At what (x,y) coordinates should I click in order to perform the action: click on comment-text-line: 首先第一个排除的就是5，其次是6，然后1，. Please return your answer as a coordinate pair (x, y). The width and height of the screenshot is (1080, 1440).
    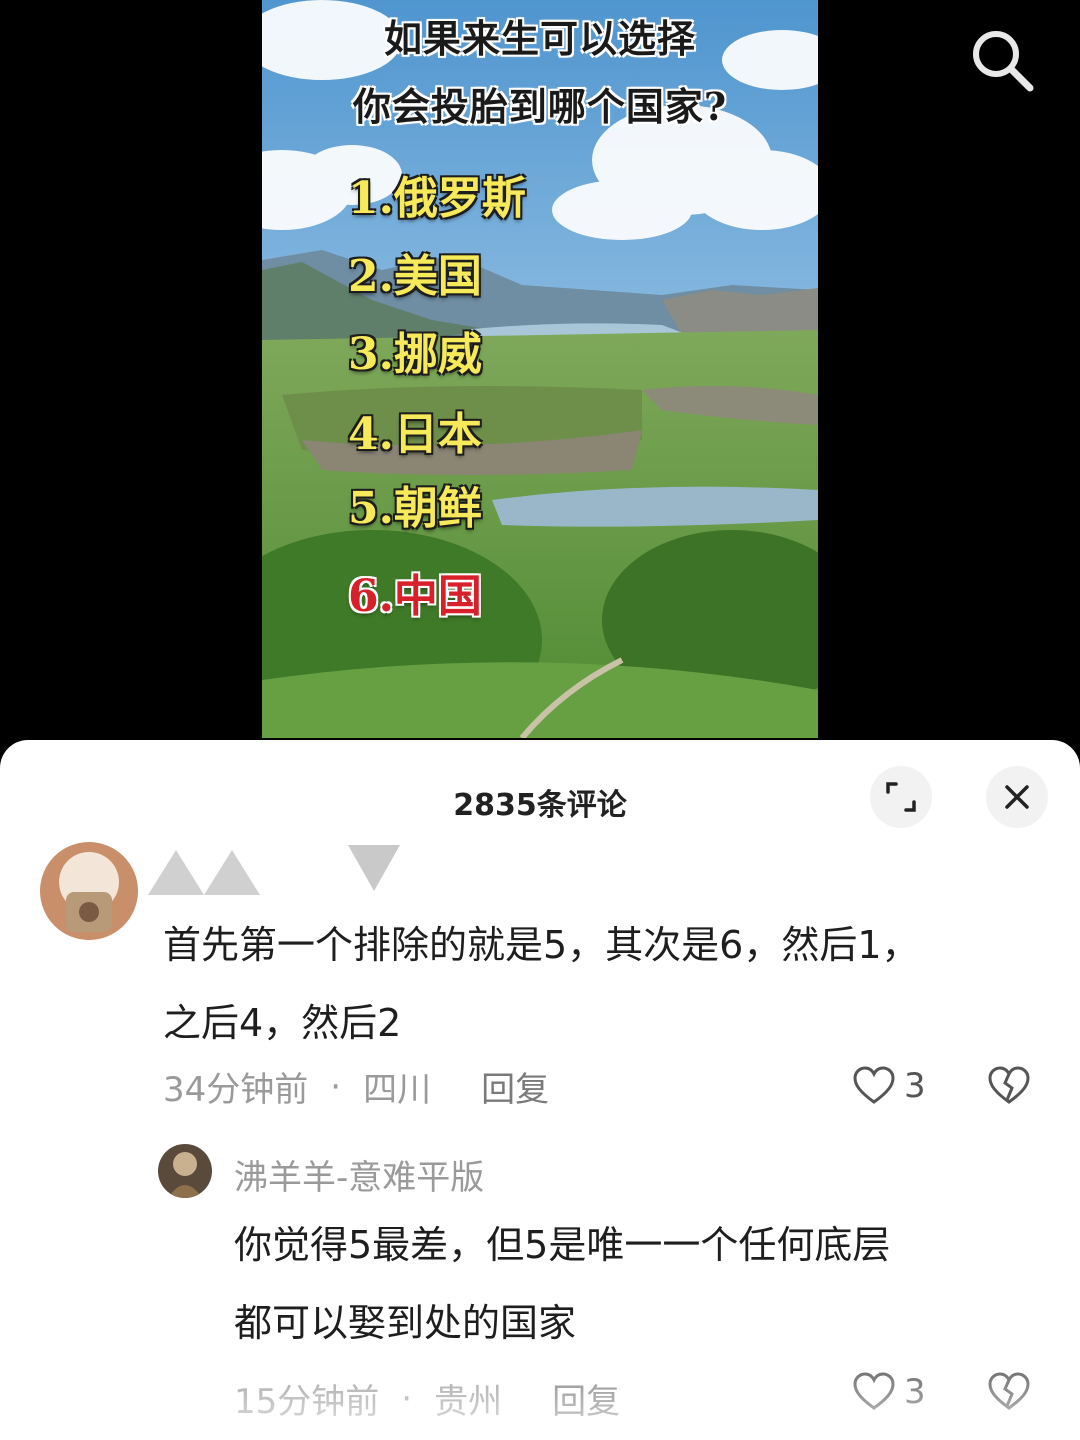
    Looking at the image, I should click on (541, 945).